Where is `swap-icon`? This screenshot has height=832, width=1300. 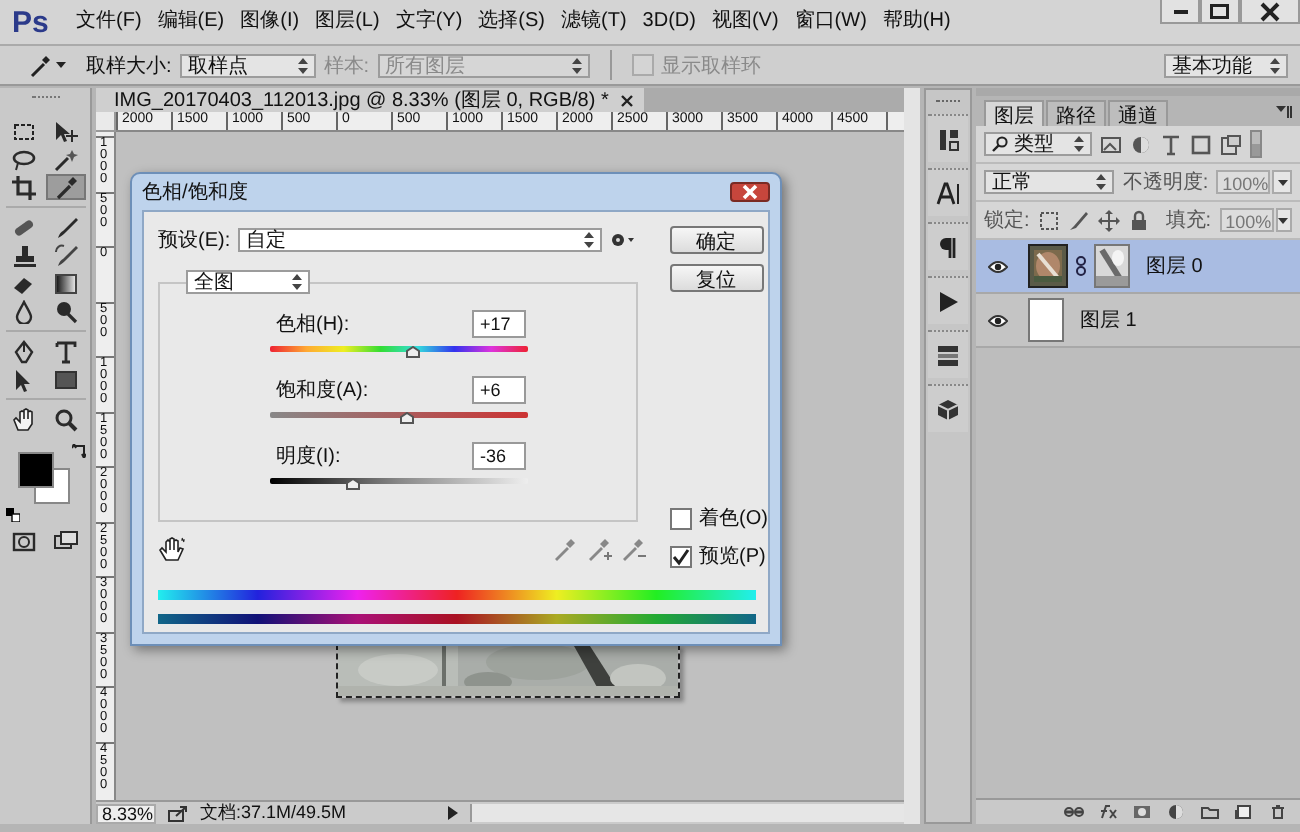
swap-icon is located at coordinates (78, 451).